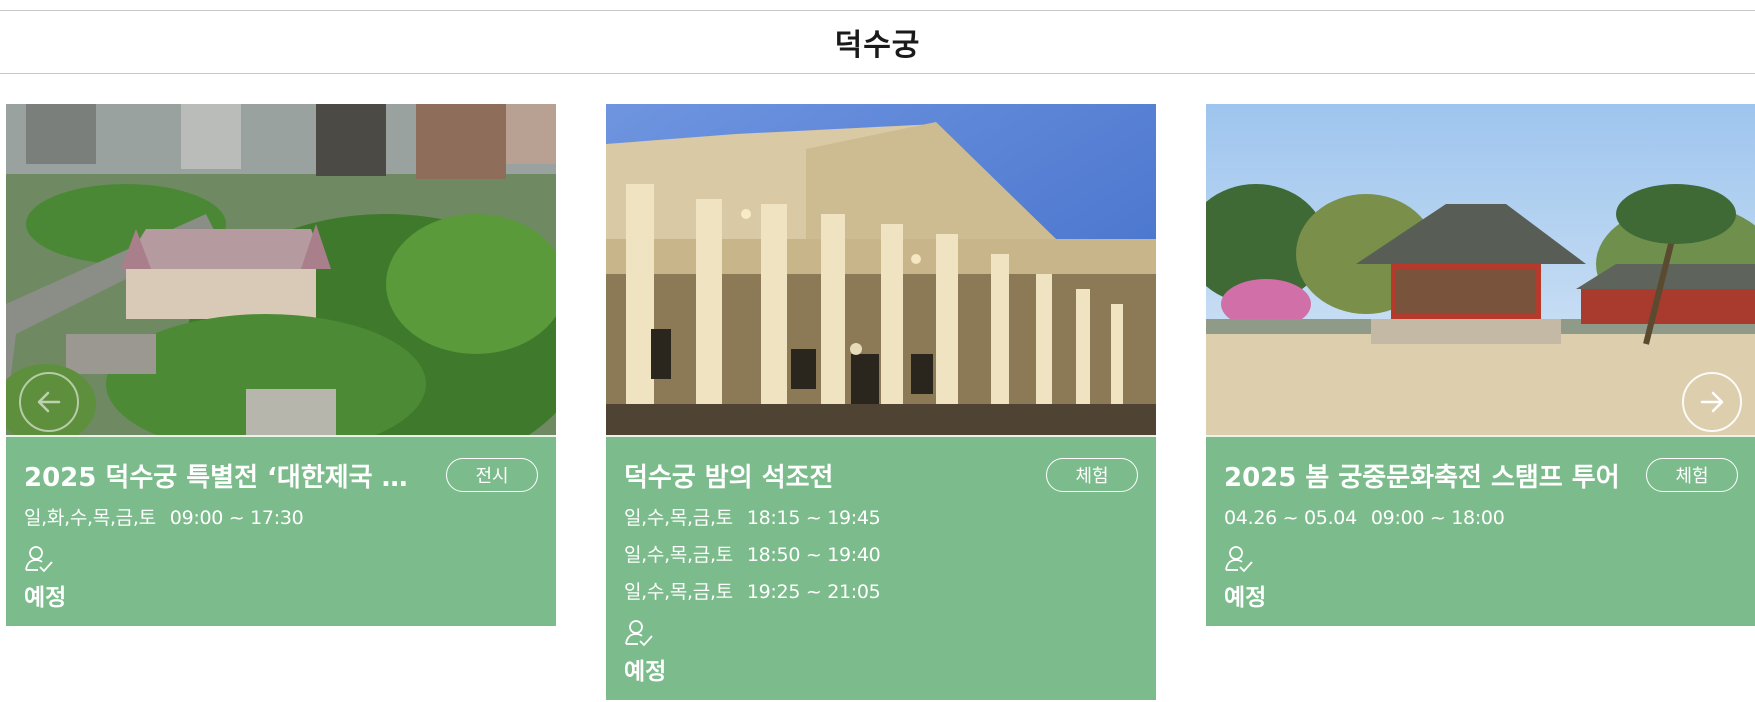 Image resolution: width=1755 pixels, height=702 pixels. Describe the element at coordinates (492, 475) in the screenshot. I see `category-badge: 전시` at that location.